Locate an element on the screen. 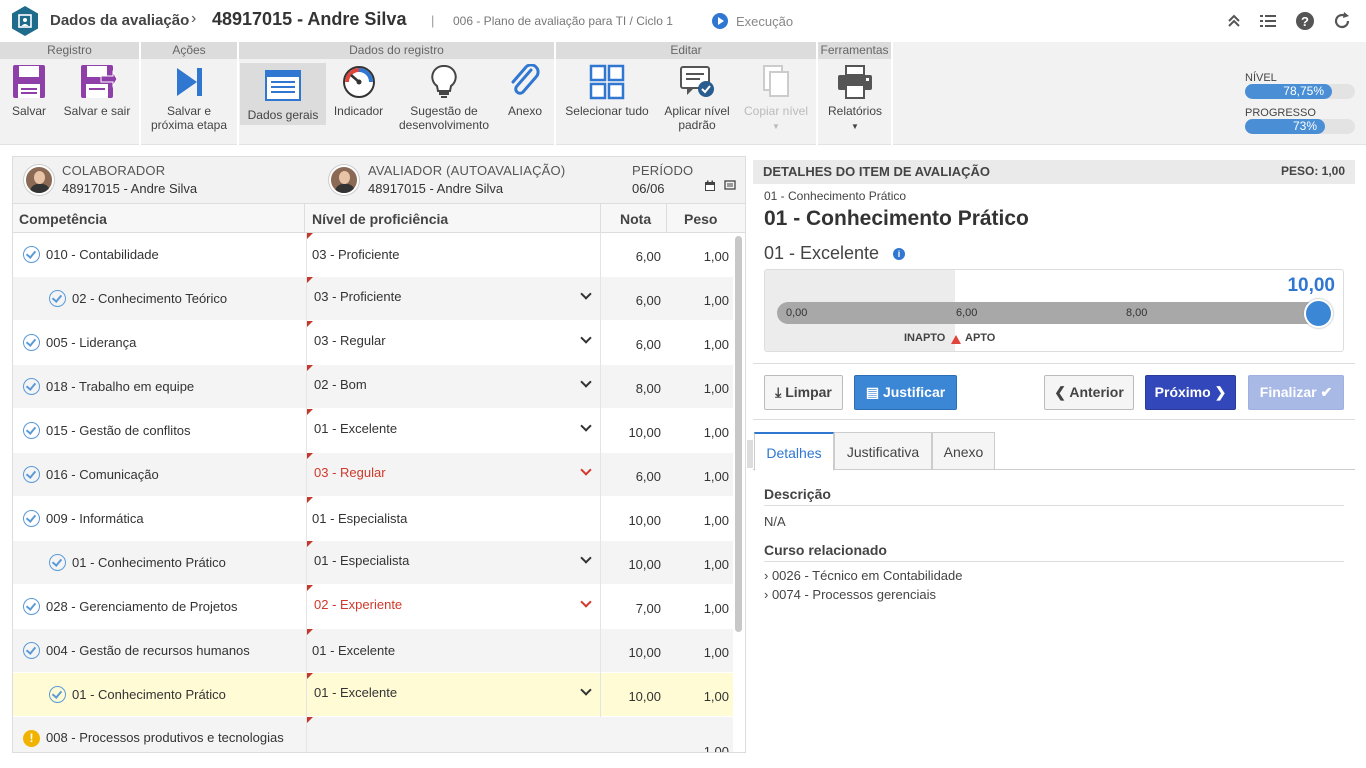  status-label: Execução is located at coordinates (765, 21).